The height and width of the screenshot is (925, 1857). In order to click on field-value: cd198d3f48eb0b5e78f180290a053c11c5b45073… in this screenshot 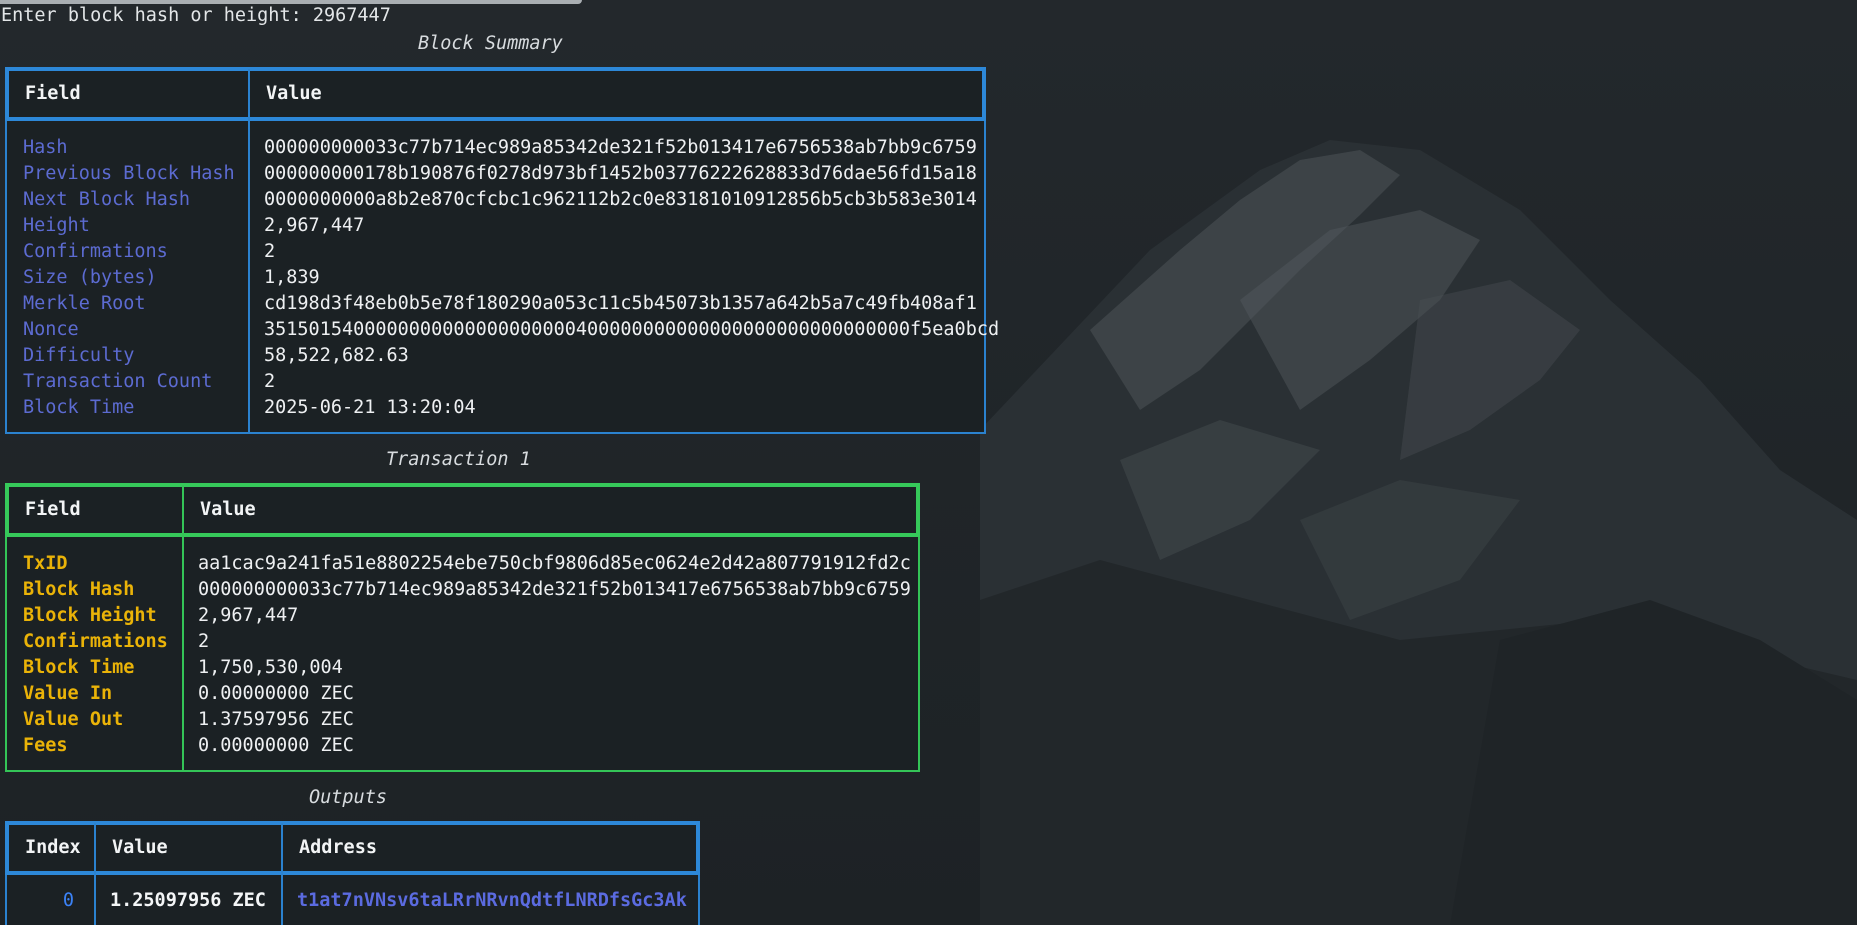, I will do `click(620, 303)`.